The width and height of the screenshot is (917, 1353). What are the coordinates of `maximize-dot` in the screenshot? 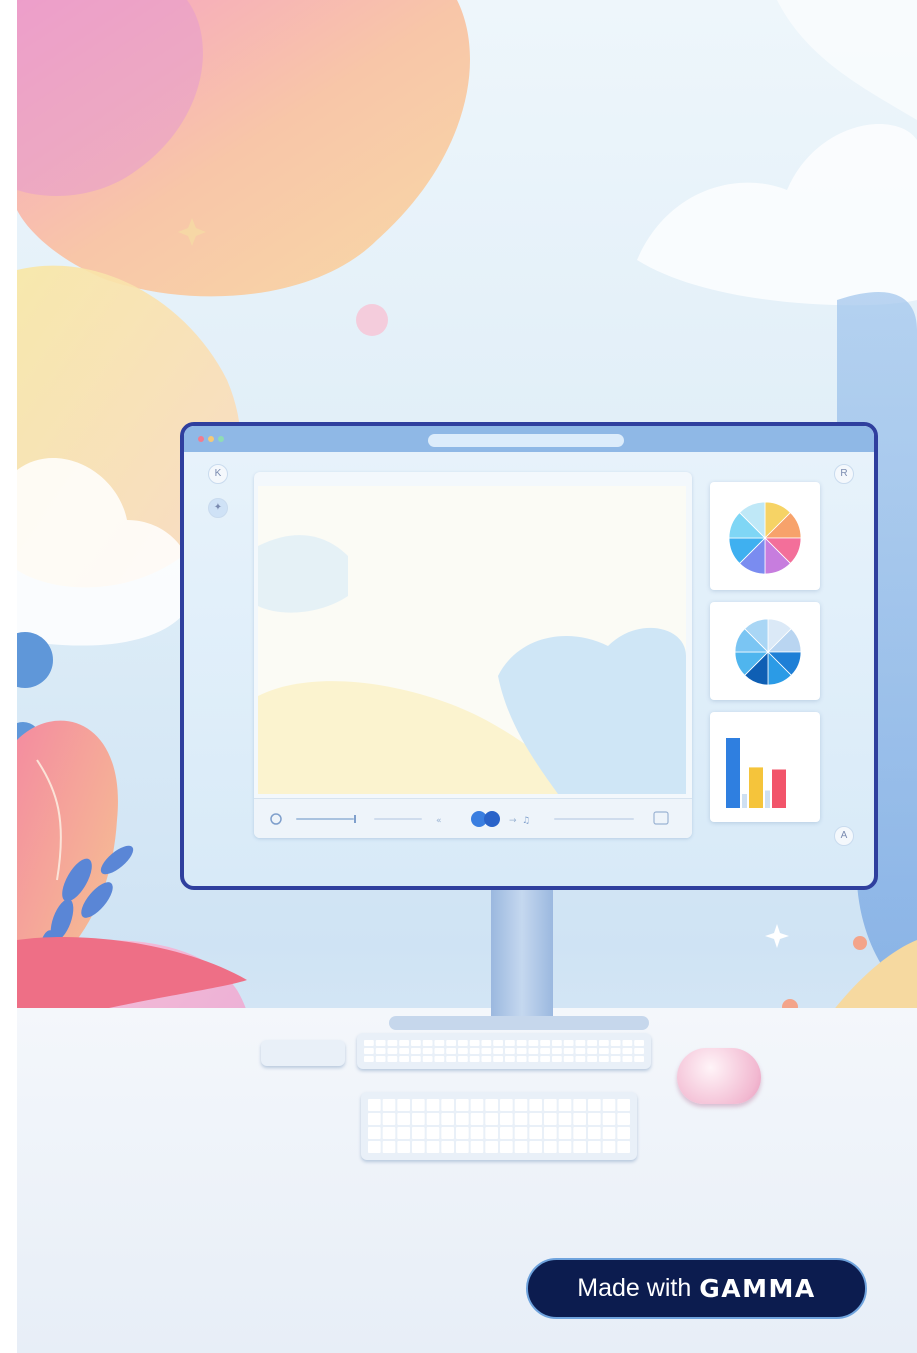 It's located at (221, 439).